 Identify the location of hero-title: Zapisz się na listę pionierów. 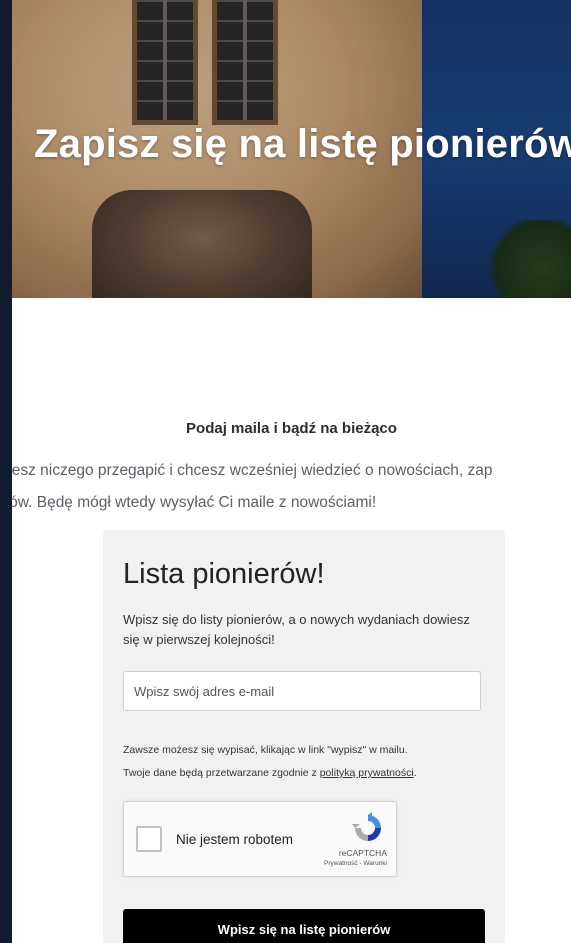
(302, 144).